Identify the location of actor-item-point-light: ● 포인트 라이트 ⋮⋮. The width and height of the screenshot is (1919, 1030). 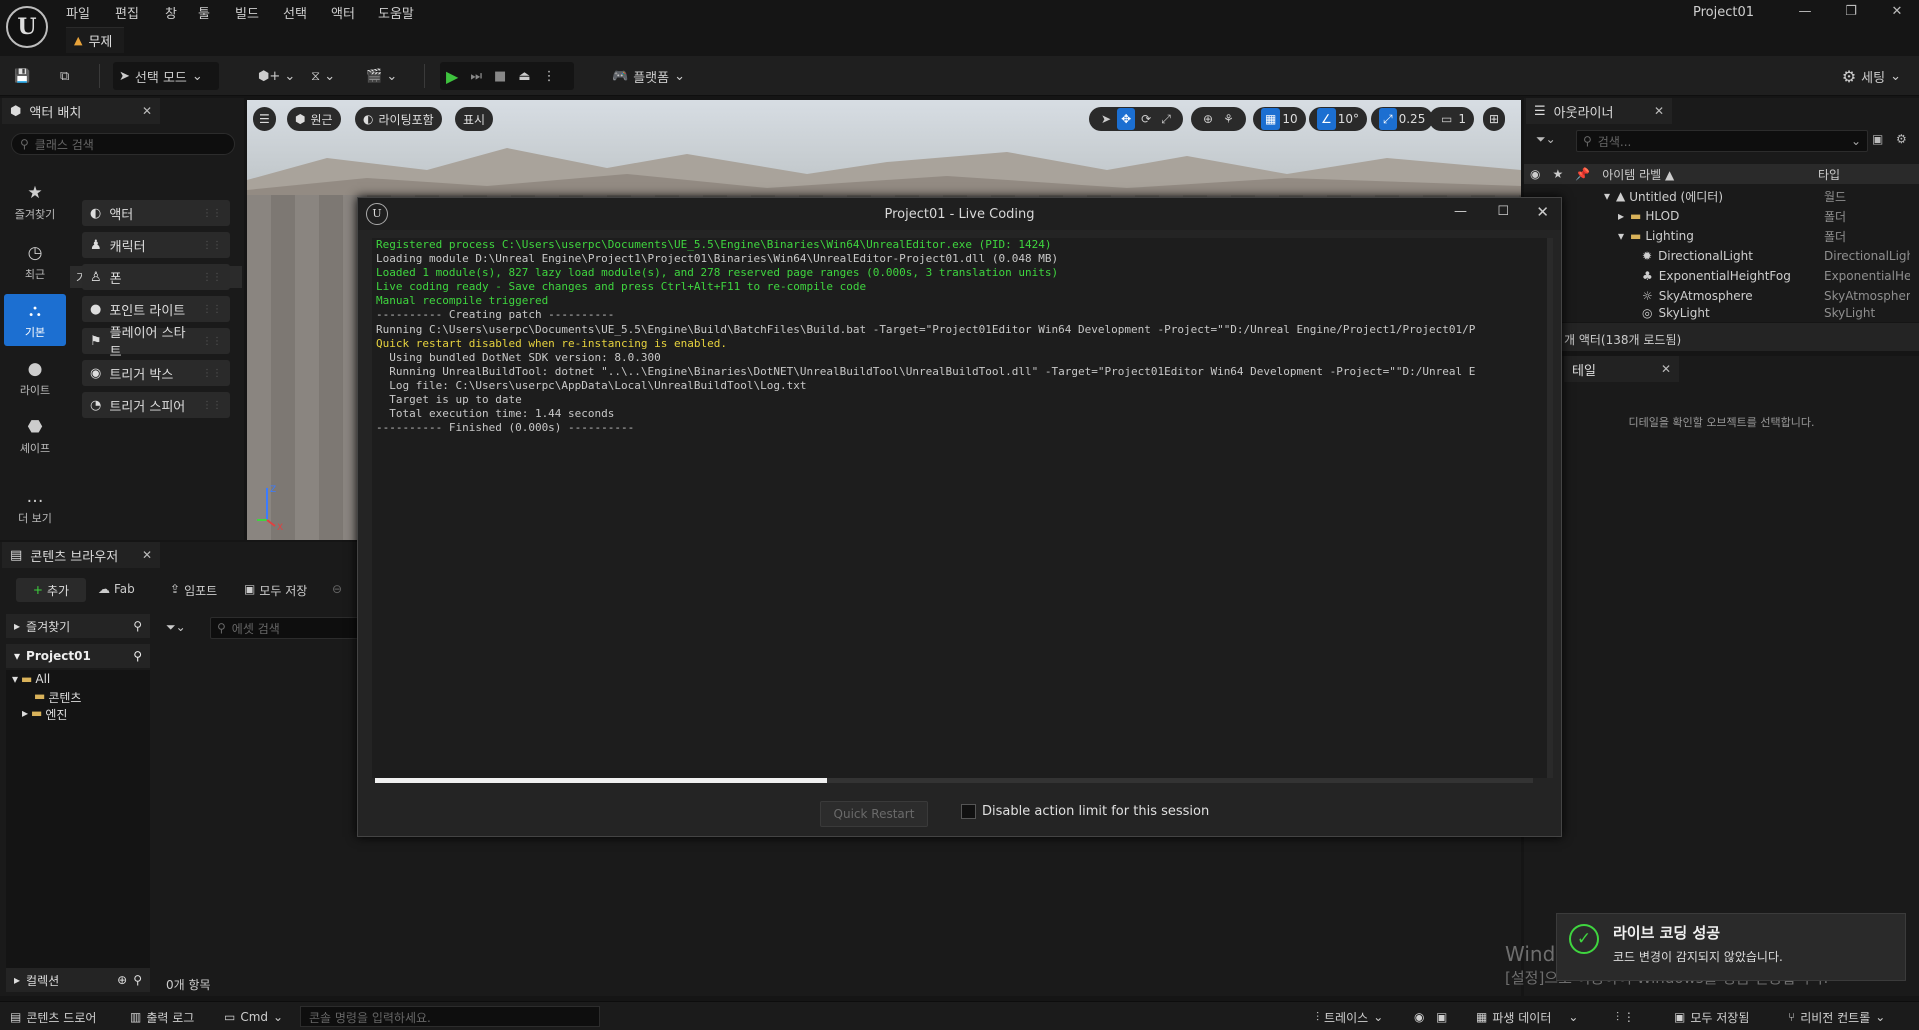
(156, 309).